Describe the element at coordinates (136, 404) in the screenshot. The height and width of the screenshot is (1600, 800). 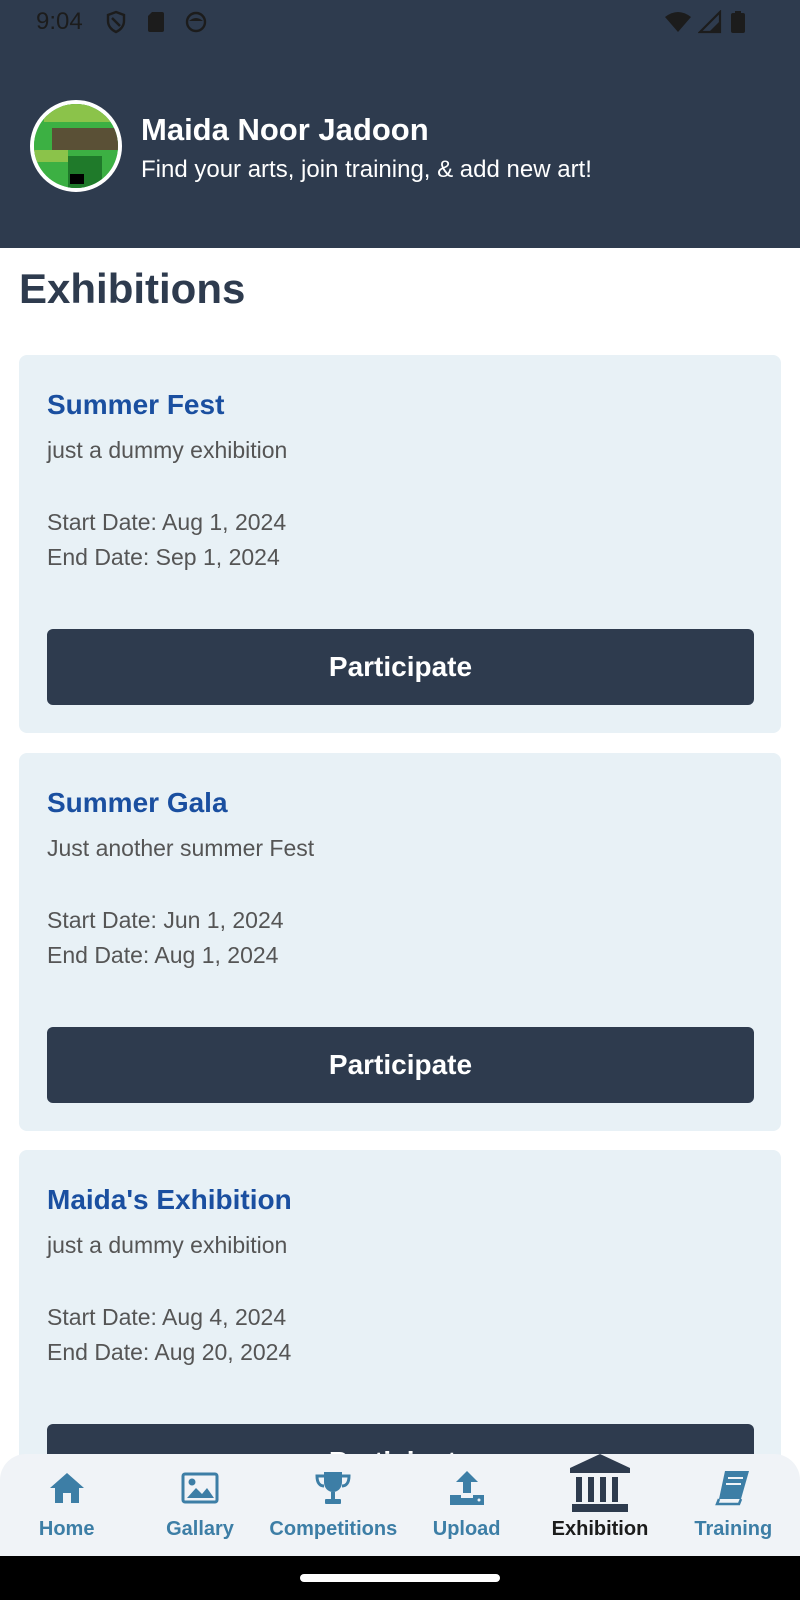
I see `exhibition-title: Summer Fest` at that location.